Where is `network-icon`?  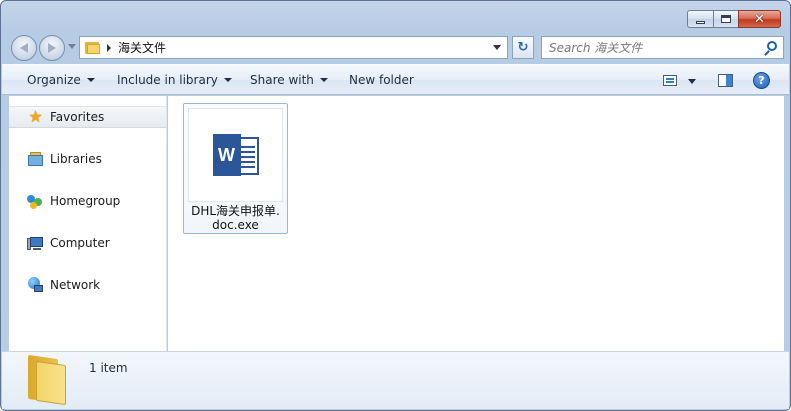
network-icon is located at coordinates (35, 285).